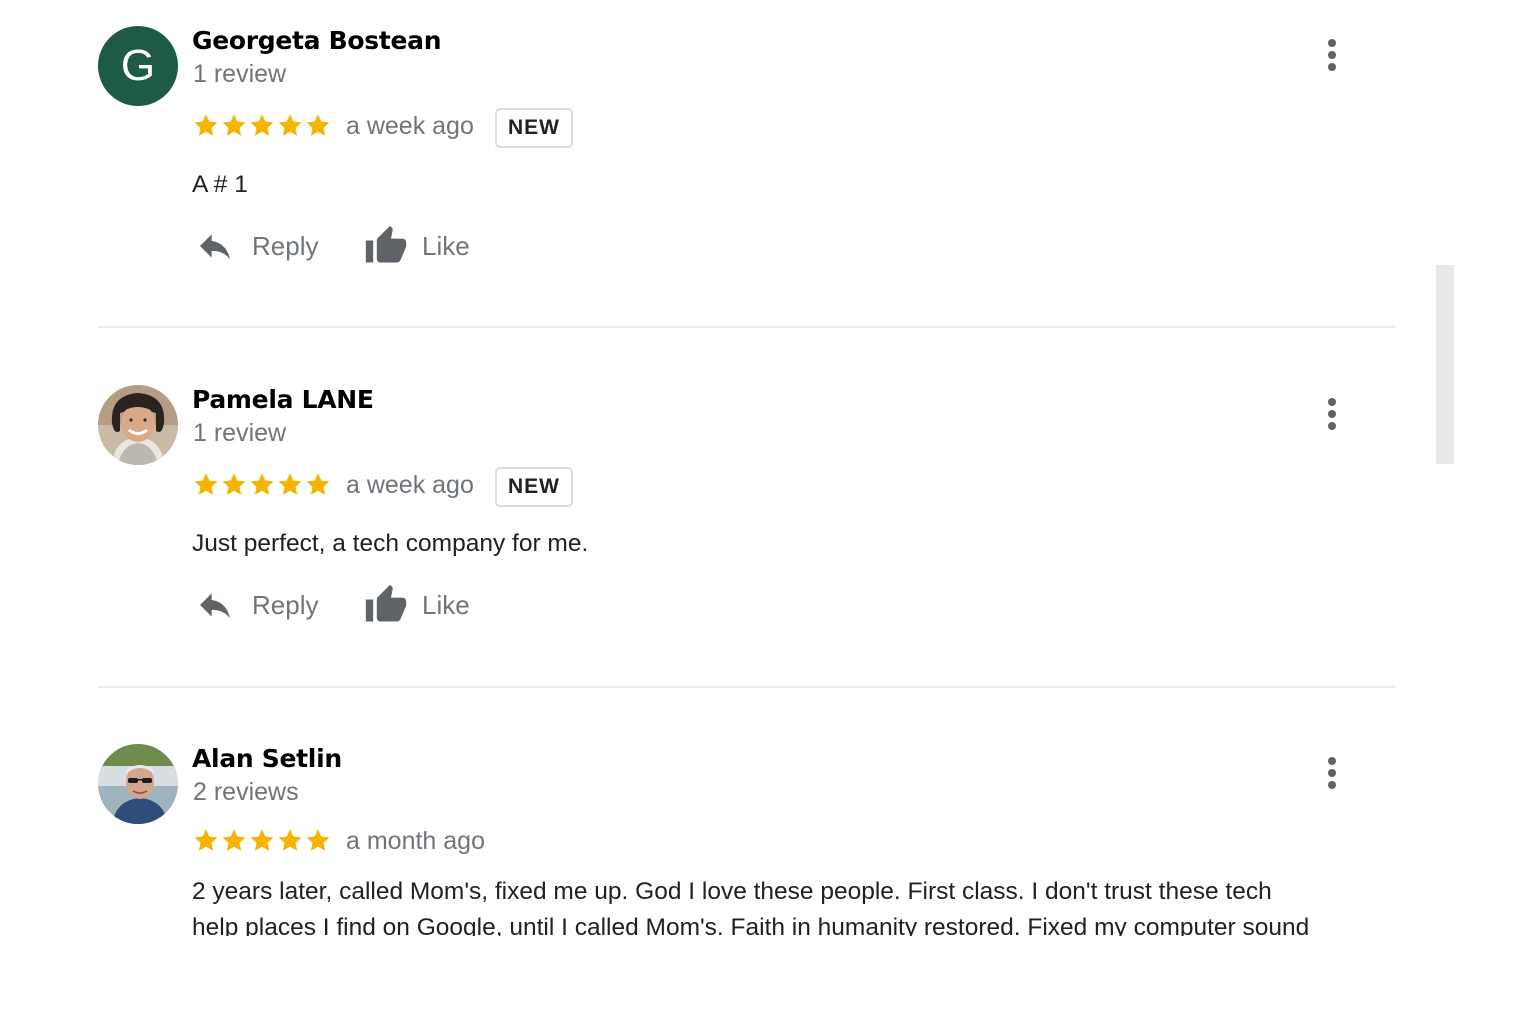 The width and height of the screenshot is (1524, 1010). I want to click on review-count: 2 reviews, so click(246, 792).